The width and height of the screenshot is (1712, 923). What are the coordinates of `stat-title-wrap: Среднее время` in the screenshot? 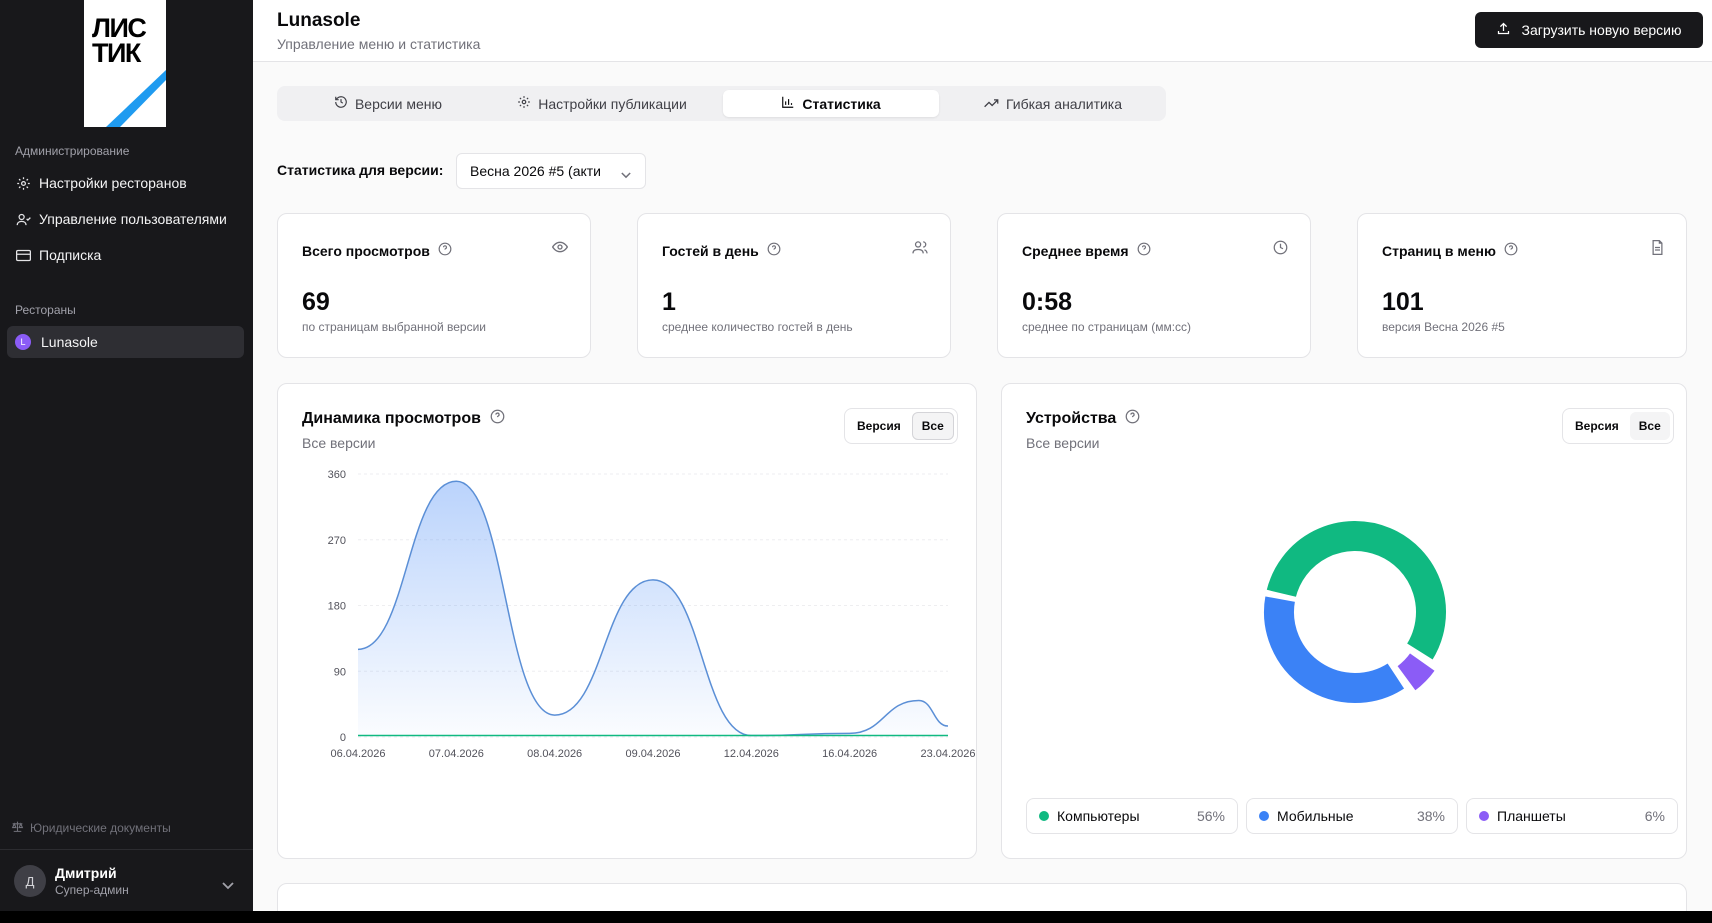 It's located at (1086, 250).